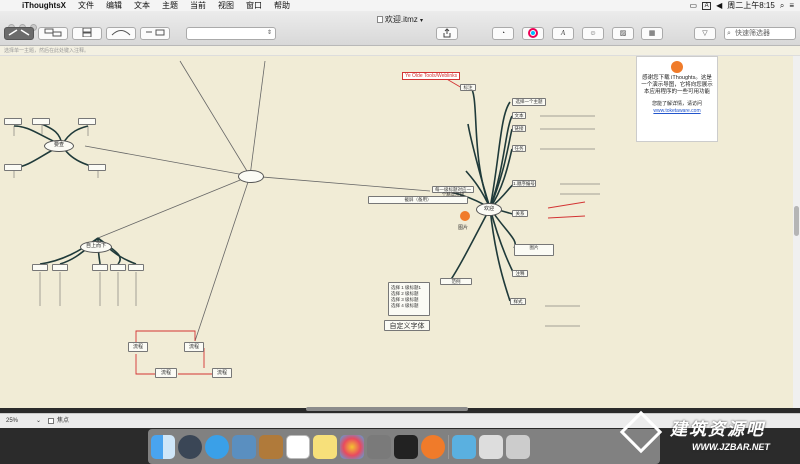  I want to click on weblink-label: Ye Olde Tools/Weblinks, so click(431, 76).